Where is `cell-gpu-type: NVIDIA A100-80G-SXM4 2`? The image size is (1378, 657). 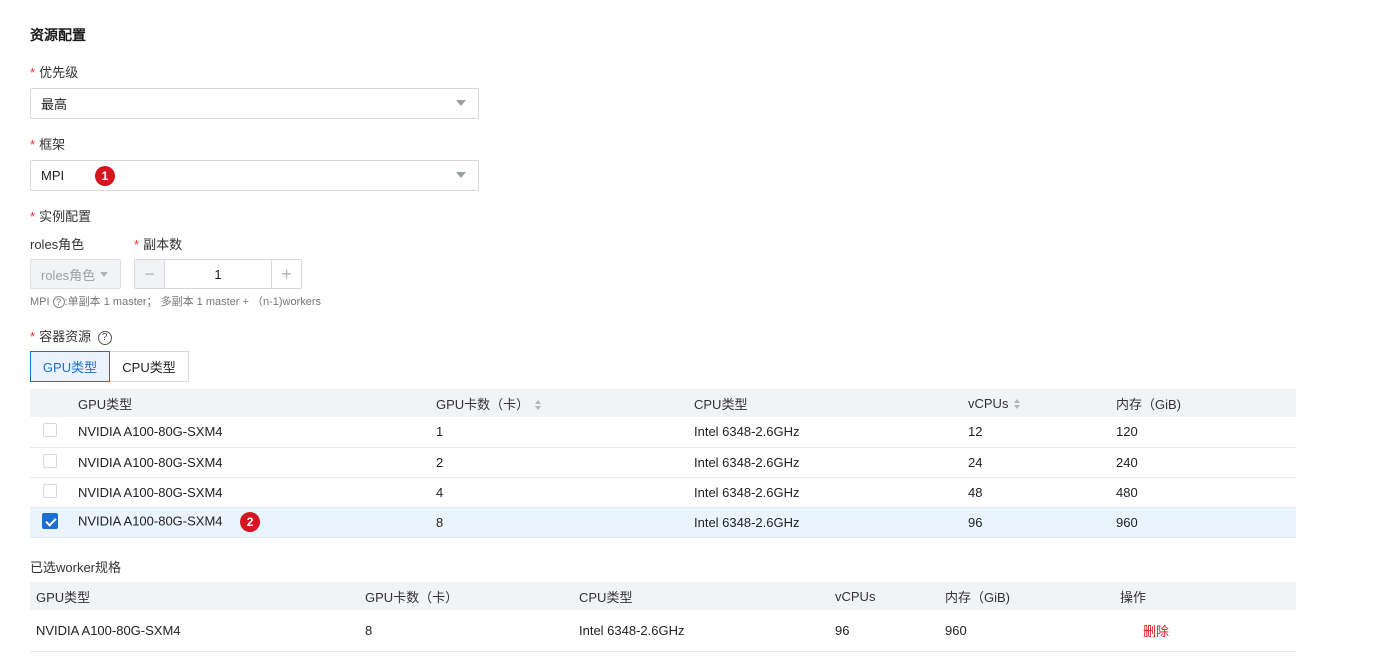 cell-gpu-type: NVIDIA A100-80G-SXM4 2 is located at coordinates (257, 522).